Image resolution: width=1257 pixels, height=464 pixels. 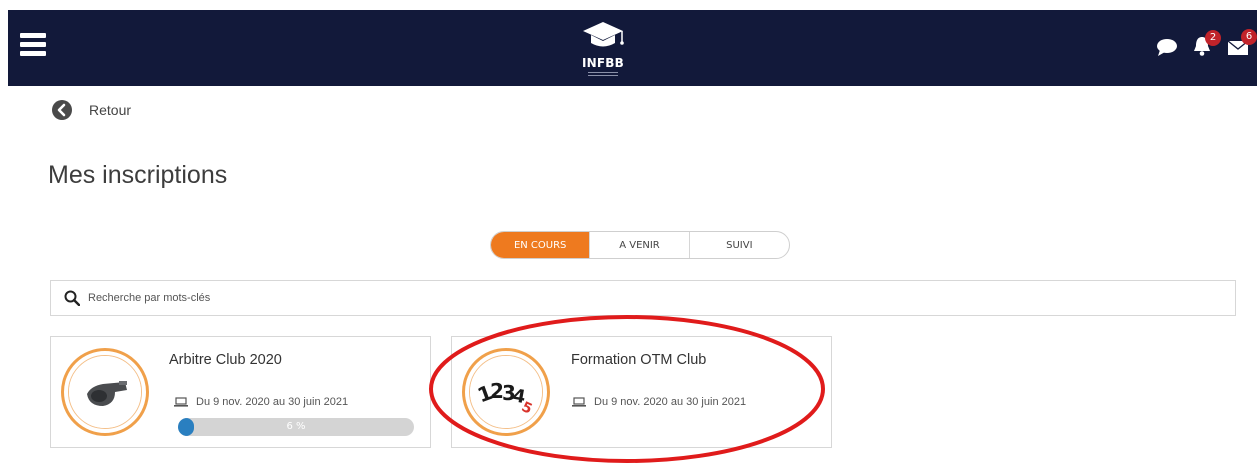 I want to click on search-input, so click(x=388, y=298).